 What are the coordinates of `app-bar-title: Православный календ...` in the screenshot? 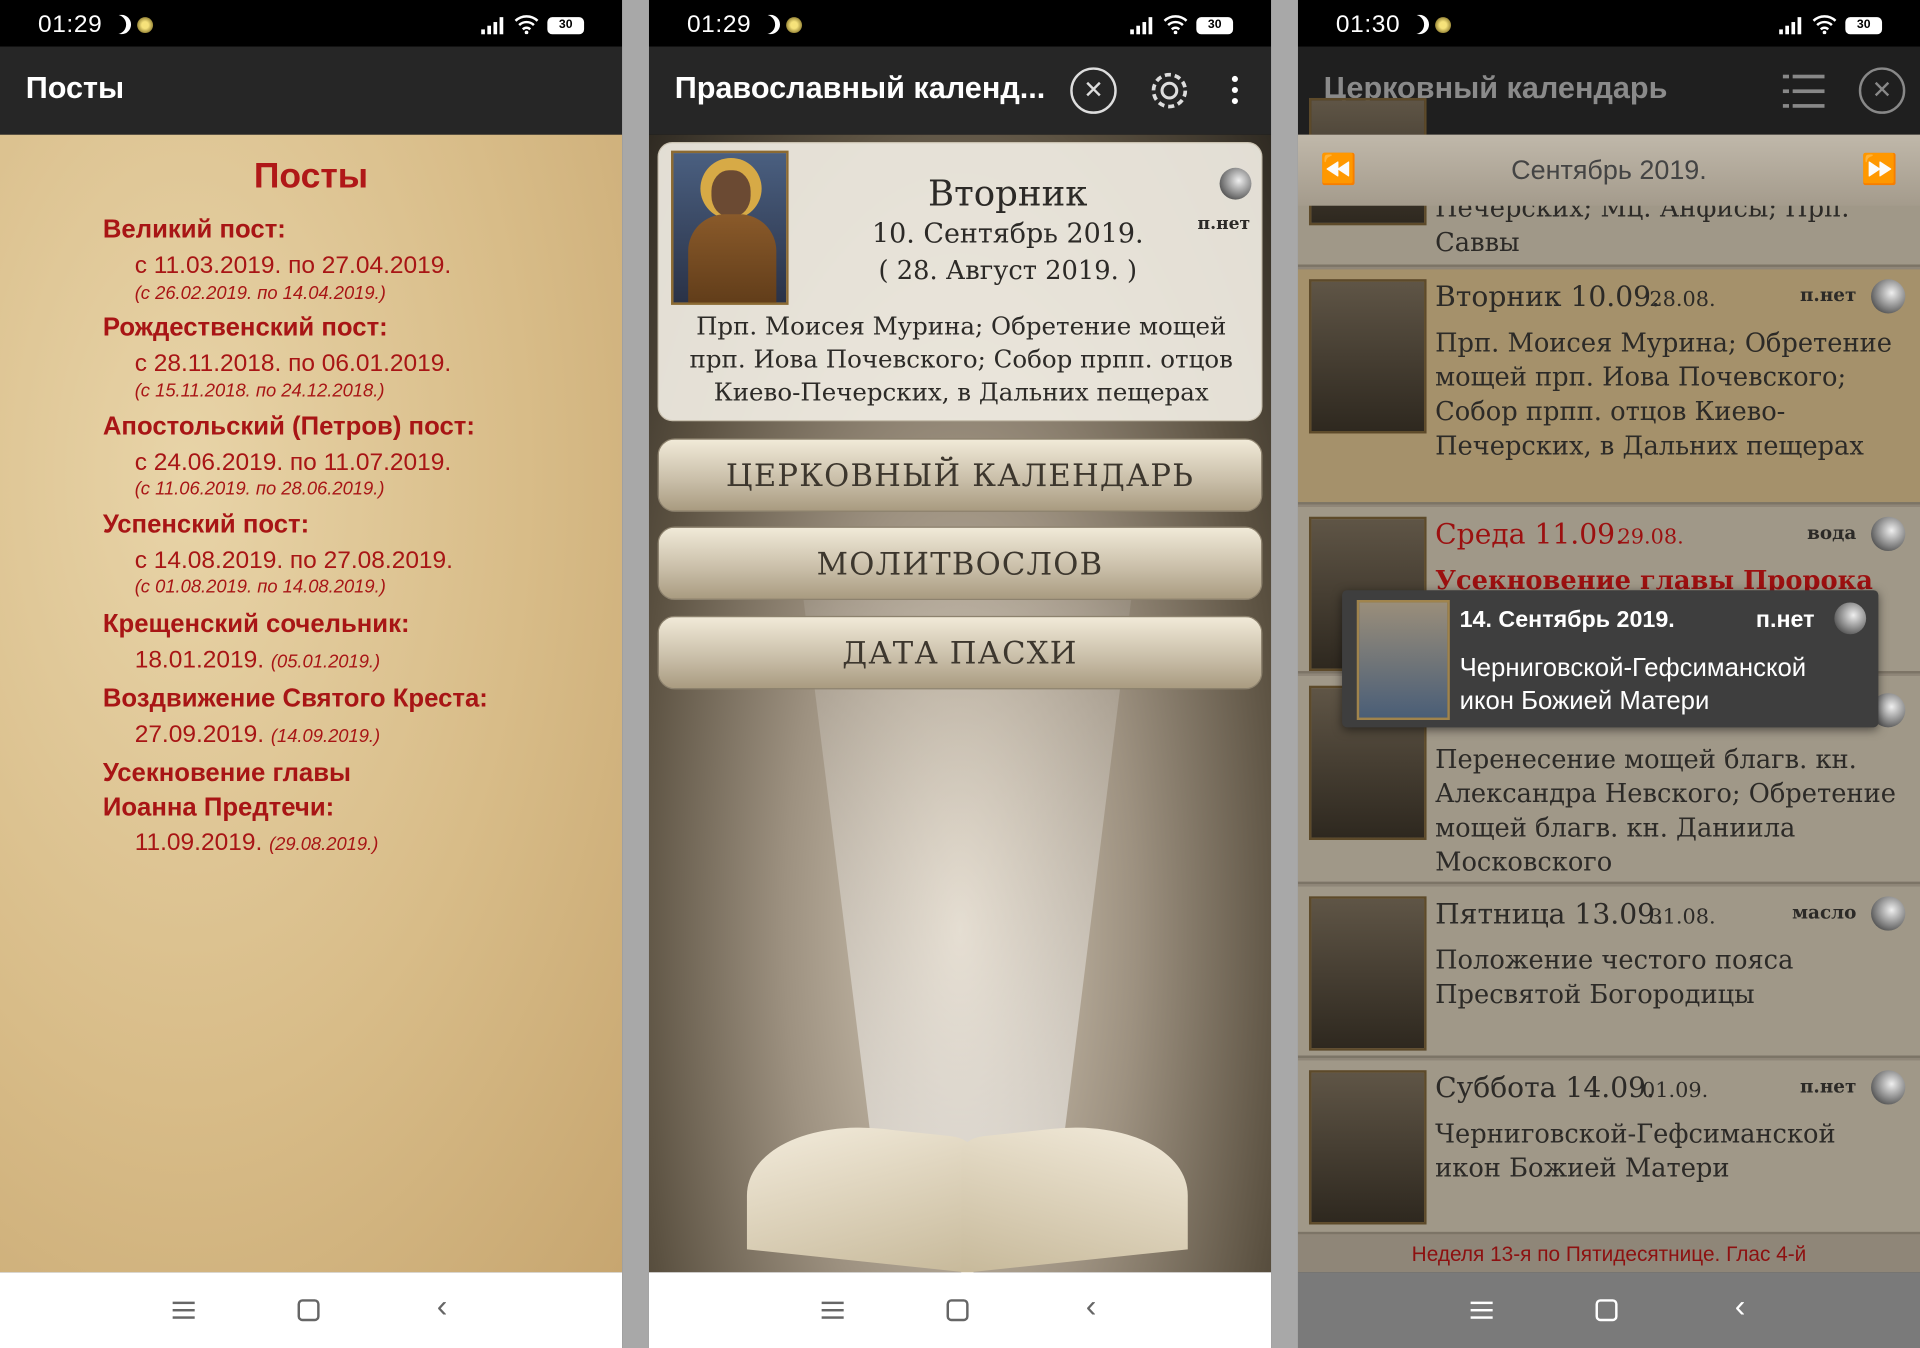 It's located at (860, 88).